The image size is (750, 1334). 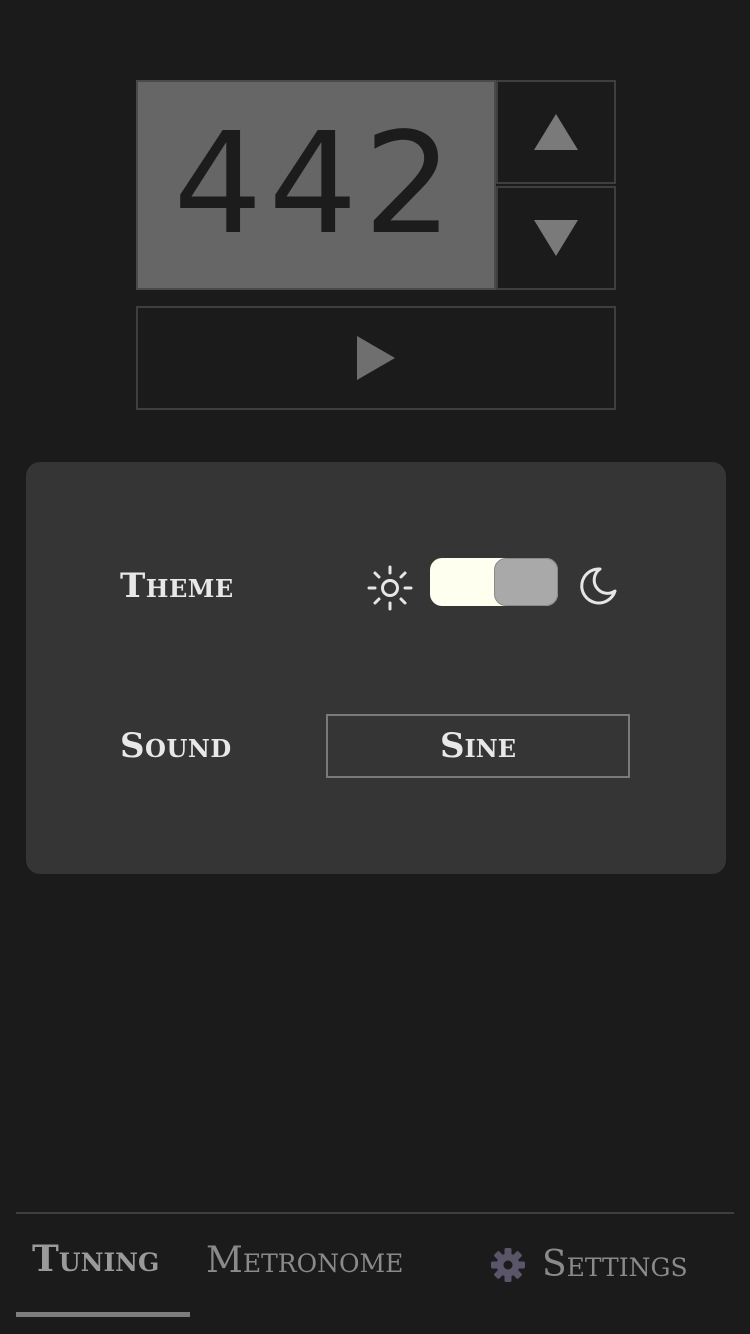 I want to click on tab-metronome: Metronome, so click(x=304, y=1260).